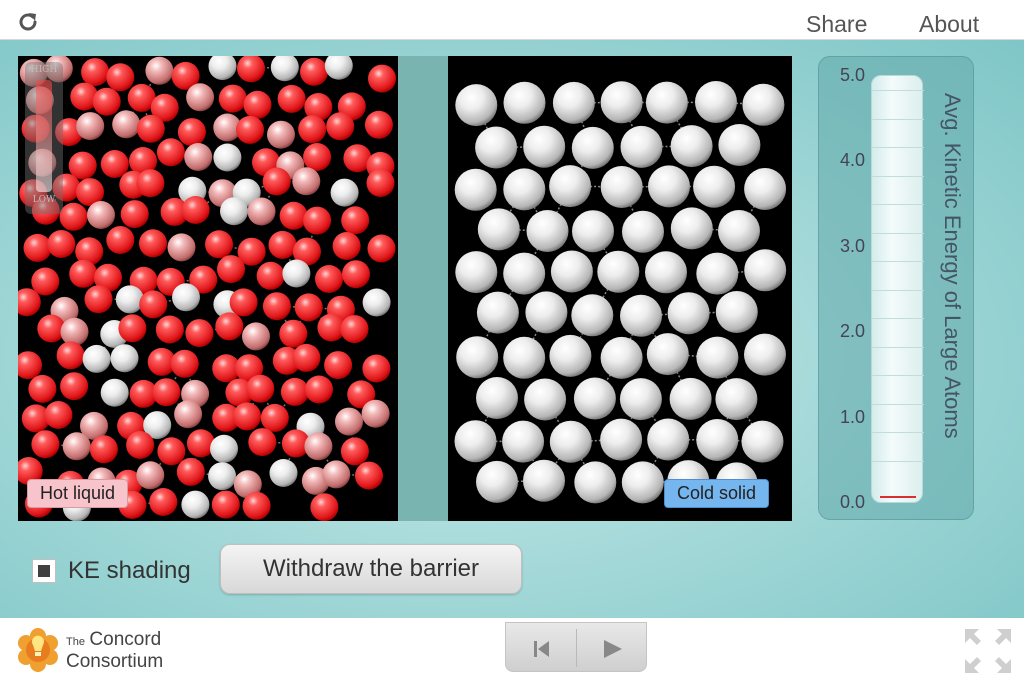 The height and width of the screenshot is (684, 1024). I want to click on play-icon, so click(613, 649).